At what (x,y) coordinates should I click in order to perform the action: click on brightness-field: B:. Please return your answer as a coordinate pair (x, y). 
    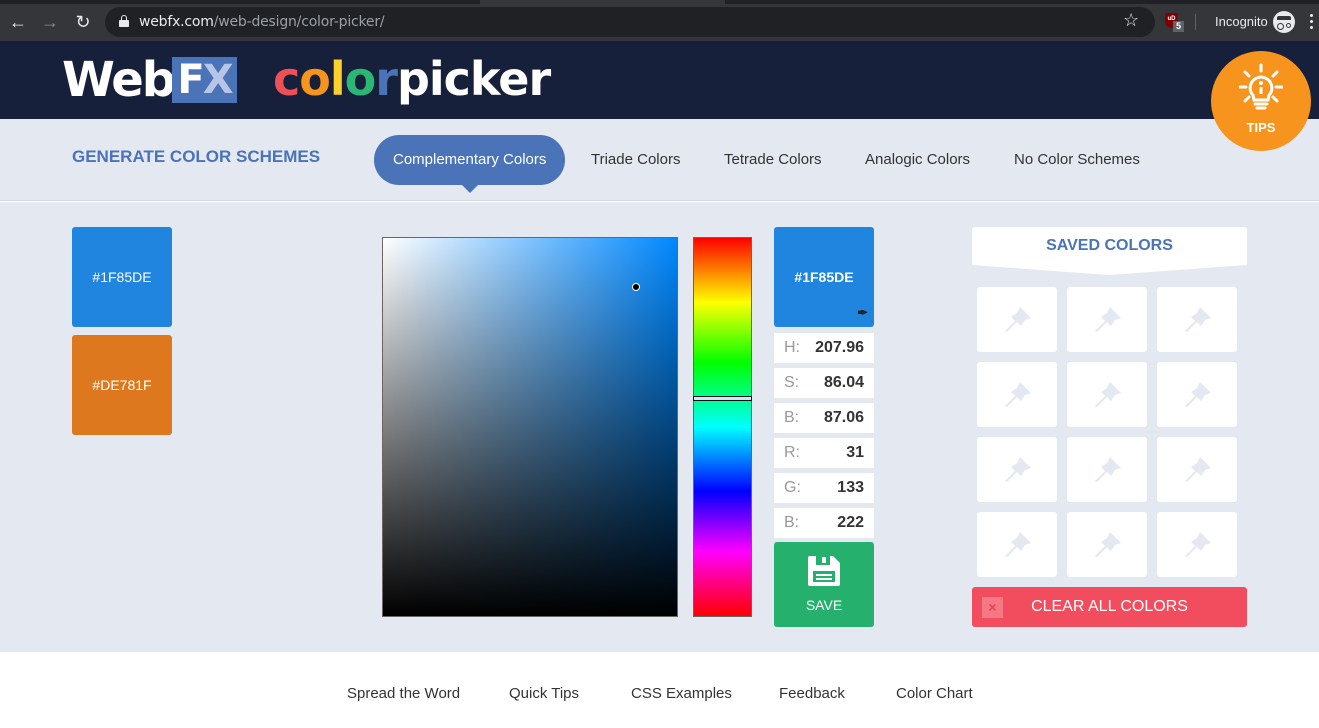
    Looking at the image, I should click on (824, 418).